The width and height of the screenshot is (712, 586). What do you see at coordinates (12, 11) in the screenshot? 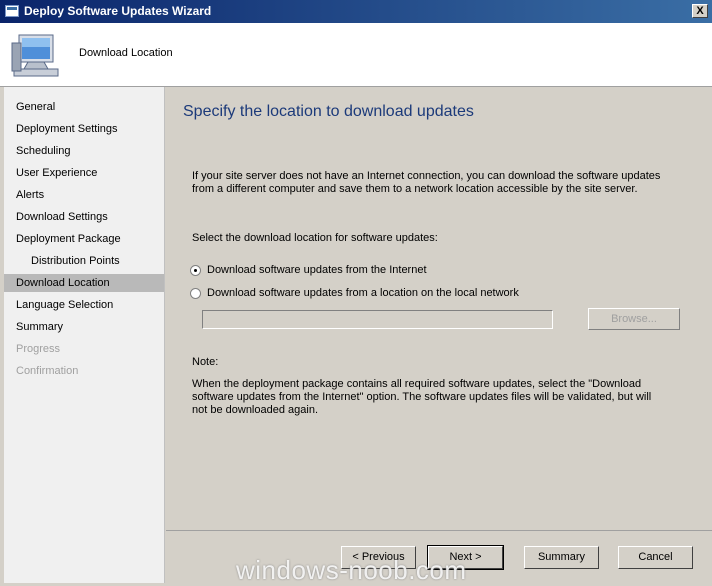
I see `window-icon` at bounding box center [12, 11].